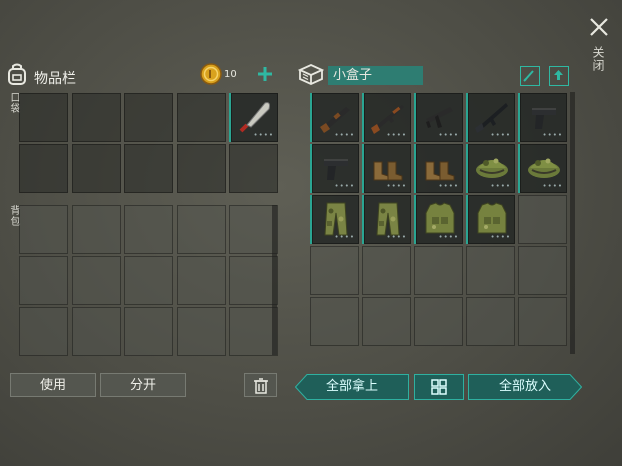  I want to click on add-coins-button, so click(265, 74).